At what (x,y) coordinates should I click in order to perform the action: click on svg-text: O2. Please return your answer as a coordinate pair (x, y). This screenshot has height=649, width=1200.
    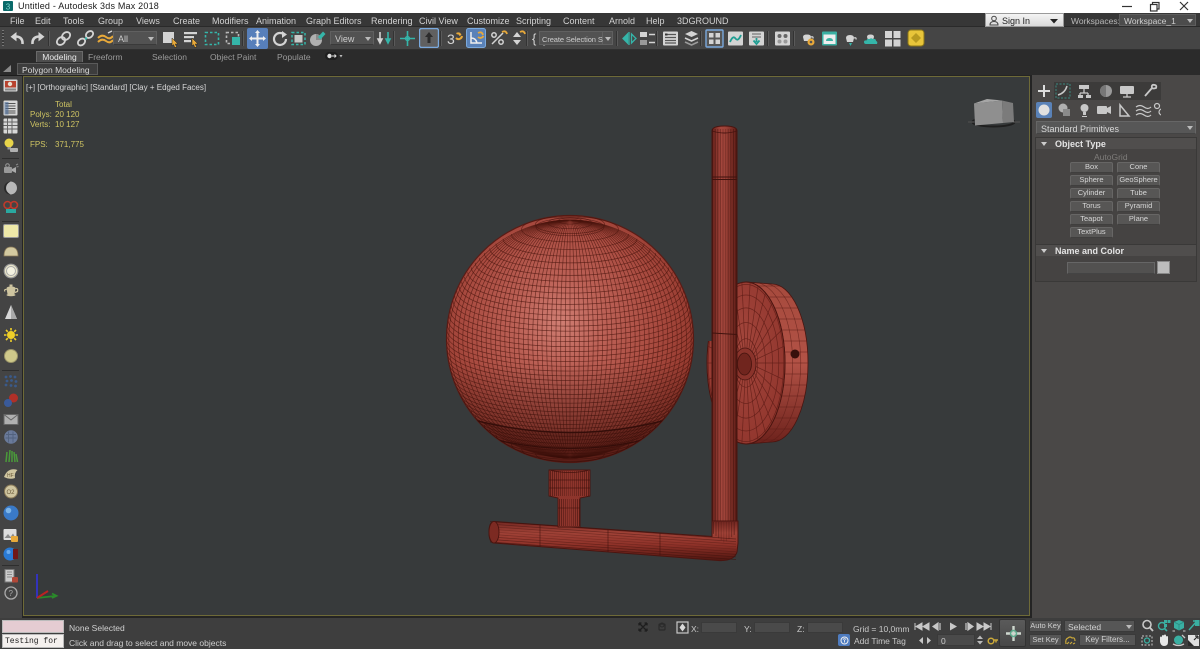
    Looking at the image, I should click on (11, 493).